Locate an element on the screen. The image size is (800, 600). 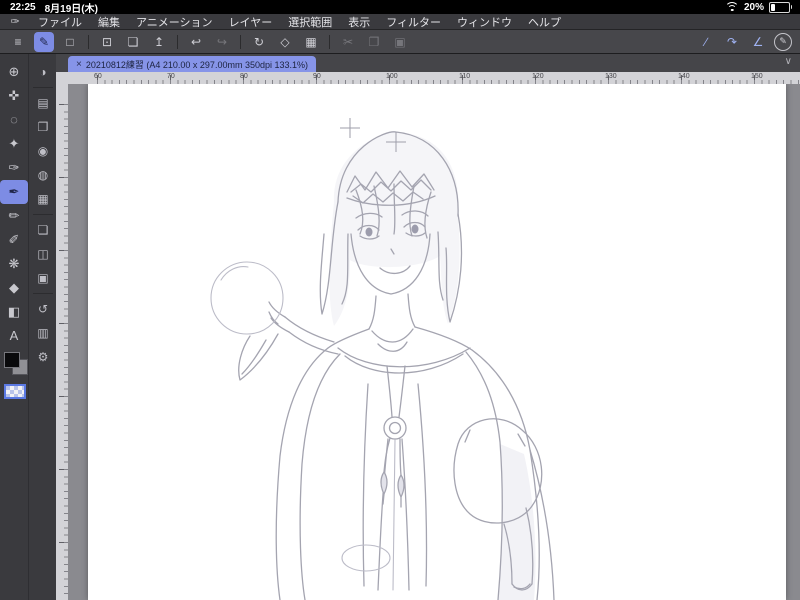
fill-bucket-icon: ◧ is located at coordinates (14, 311).